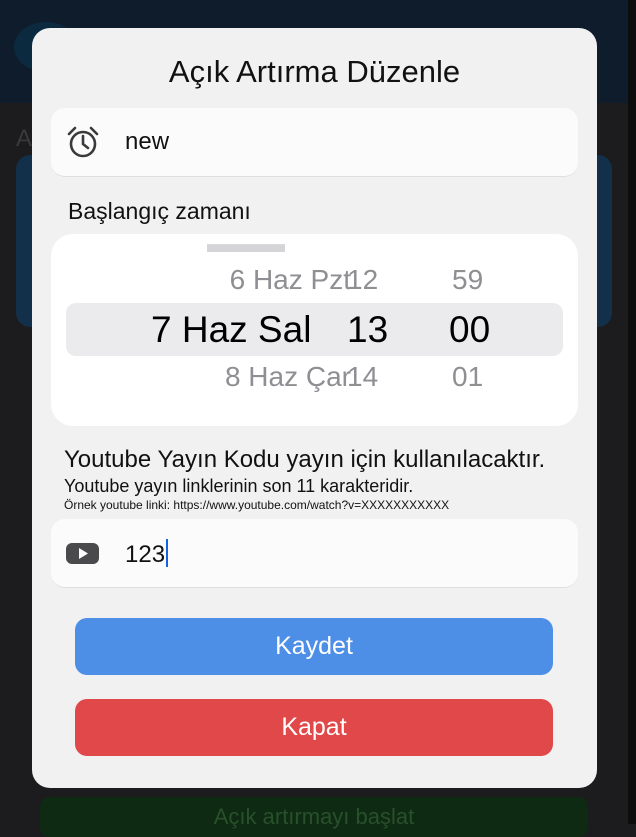 The height and width of the screenshot is (837, 636). I want to click on youtube-code-input: 123, so click(147, 554).